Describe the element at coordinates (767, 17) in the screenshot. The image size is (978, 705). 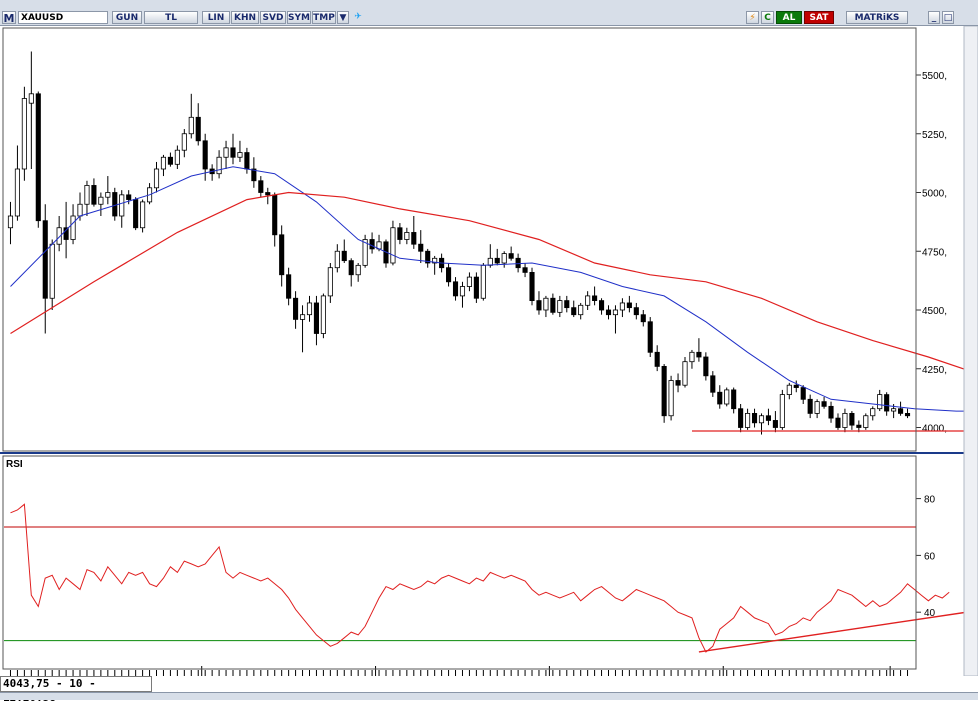
I see `refresh-icon: C` at that location.